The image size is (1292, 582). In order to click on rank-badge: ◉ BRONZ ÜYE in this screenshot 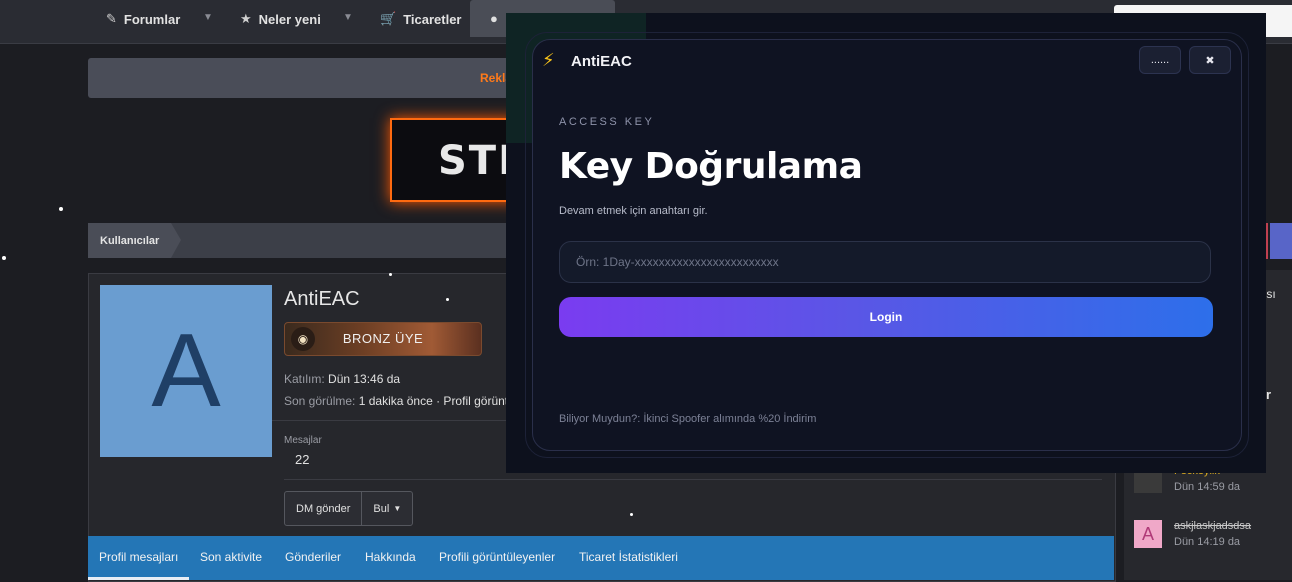, I will do `click(383, 339)`.